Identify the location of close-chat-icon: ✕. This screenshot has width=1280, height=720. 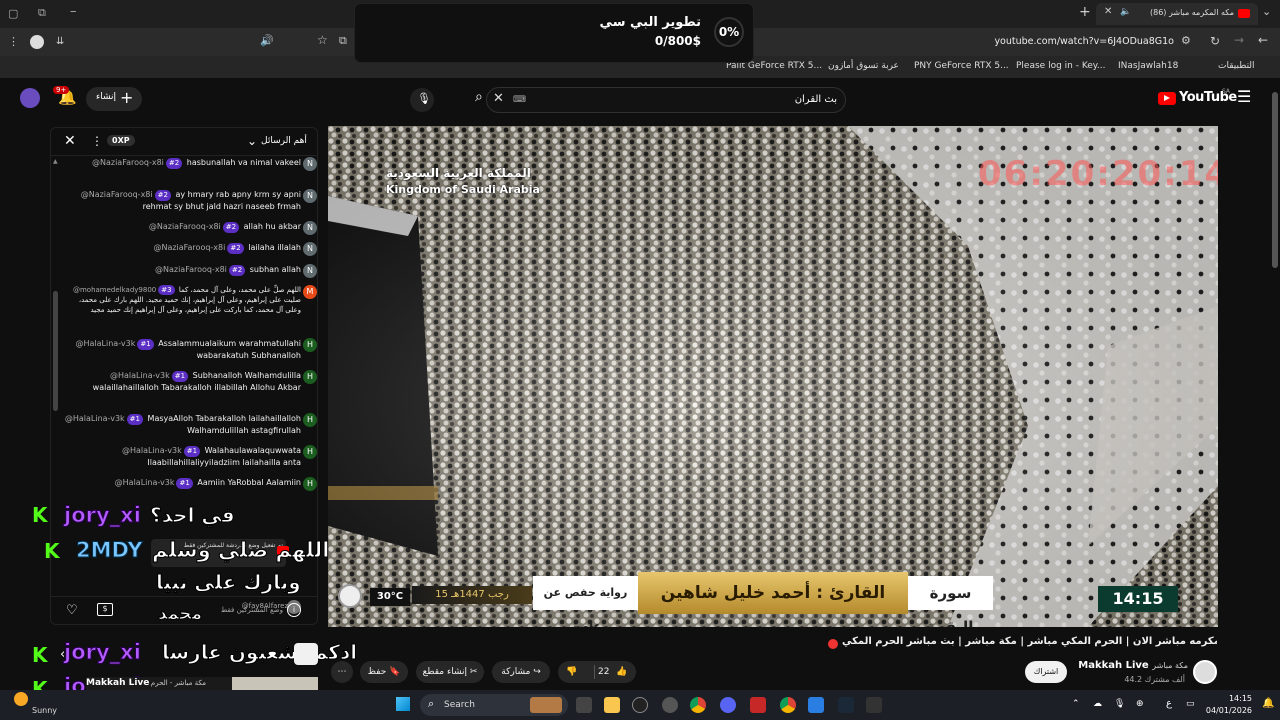
(70, 141).